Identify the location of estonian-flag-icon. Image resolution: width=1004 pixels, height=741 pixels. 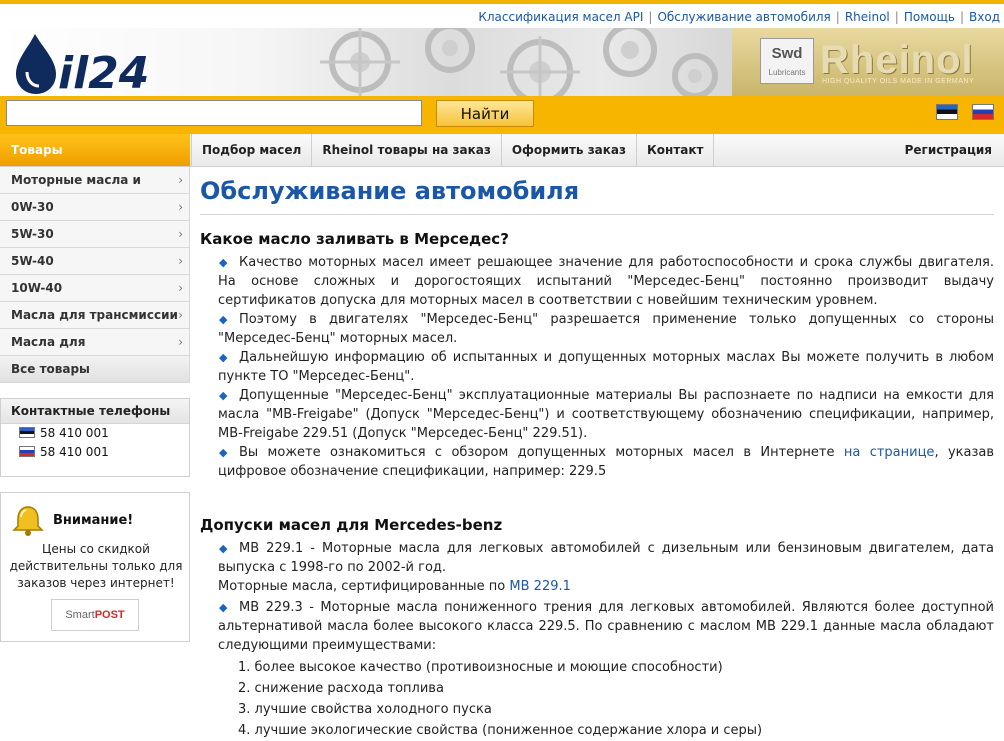
(27, 432).